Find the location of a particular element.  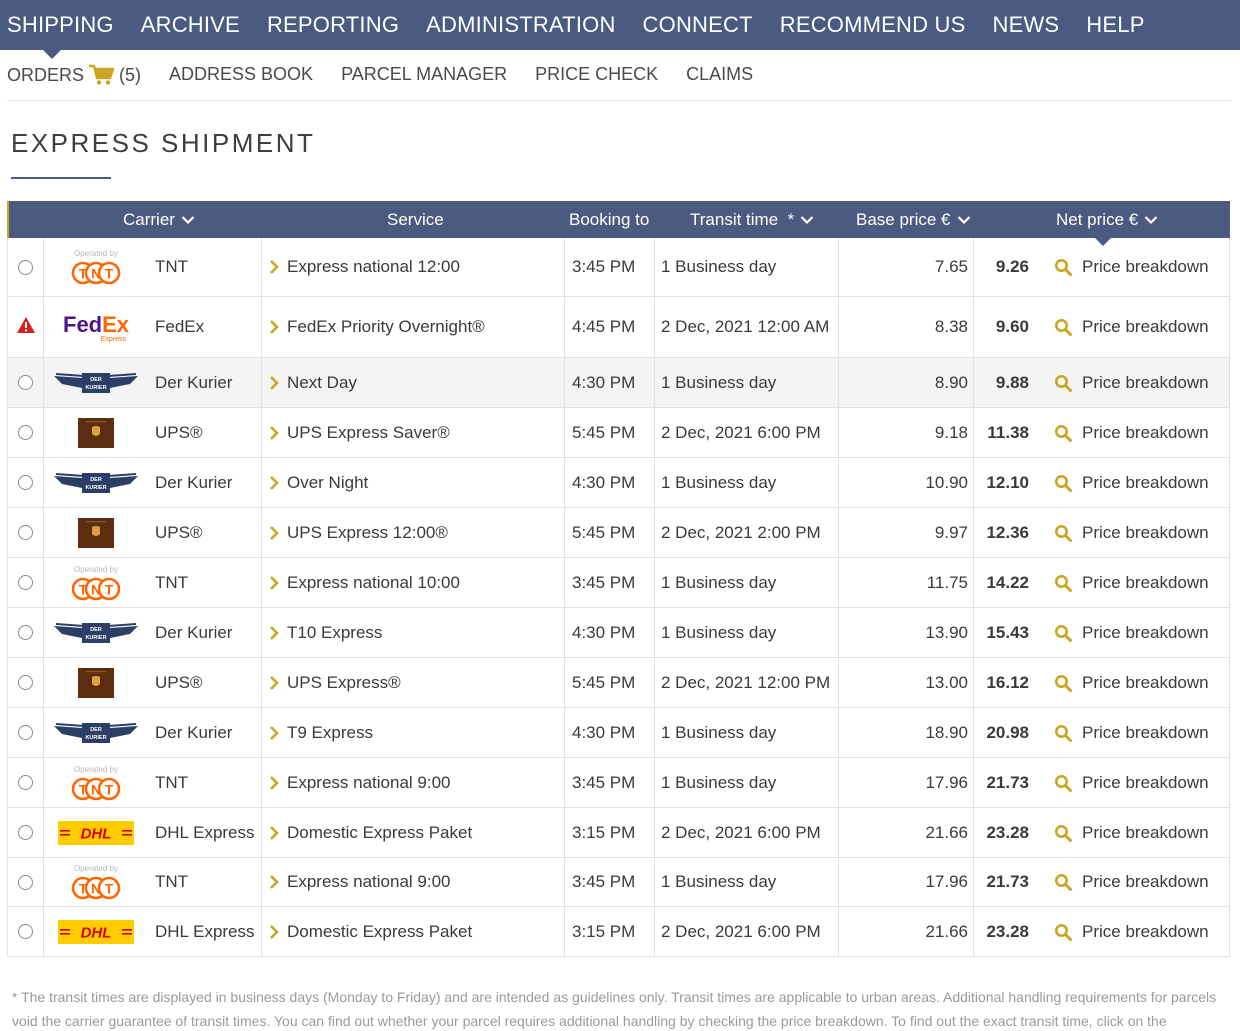

svg-text: Express is located at coordinates (114, 339).